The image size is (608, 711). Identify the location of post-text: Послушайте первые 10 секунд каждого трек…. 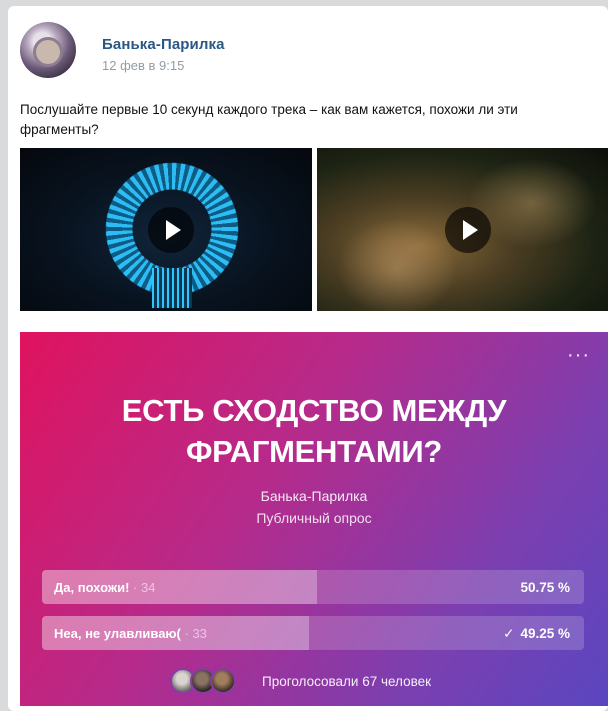
(269, 119).